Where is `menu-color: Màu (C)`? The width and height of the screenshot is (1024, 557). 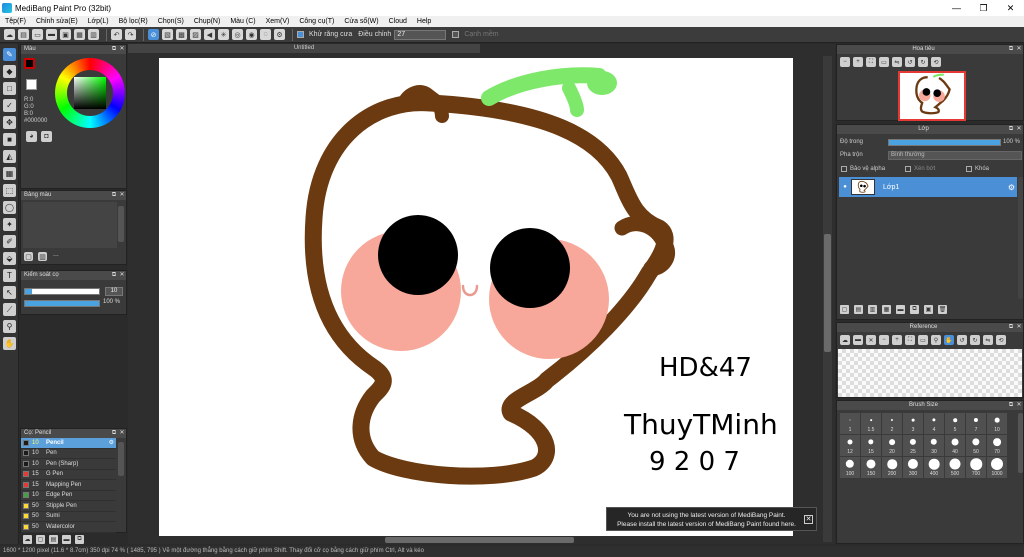
menu-color: Màu (C) is located at coordinates (242, 21).